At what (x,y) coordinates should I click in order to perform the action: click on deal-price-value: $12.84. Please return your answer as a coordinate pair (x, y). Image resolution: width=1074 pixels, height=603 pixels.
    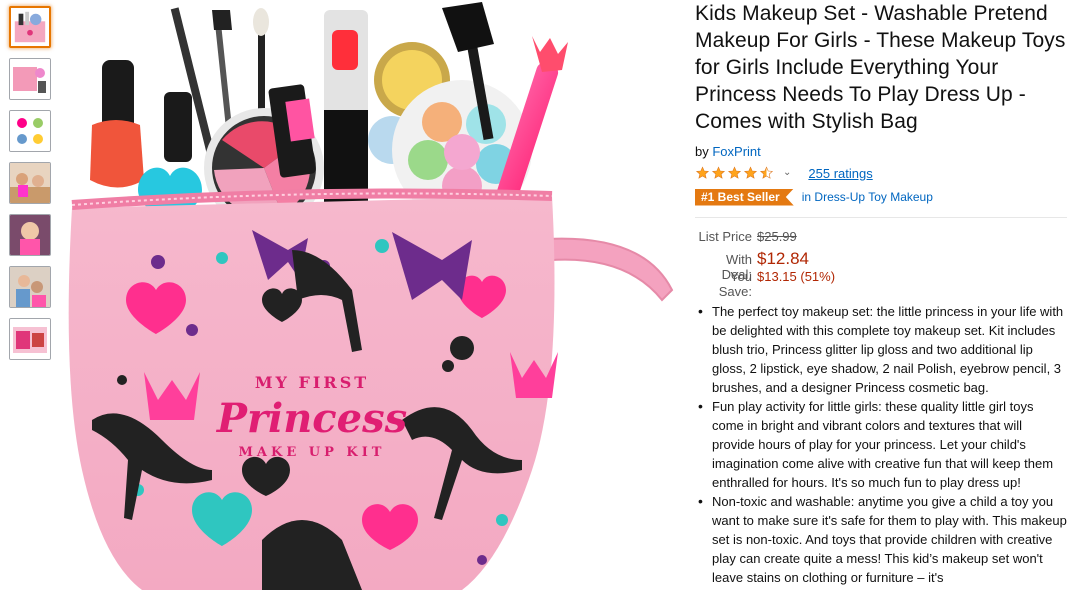
    Looking at the image, I should click on (783, 258).